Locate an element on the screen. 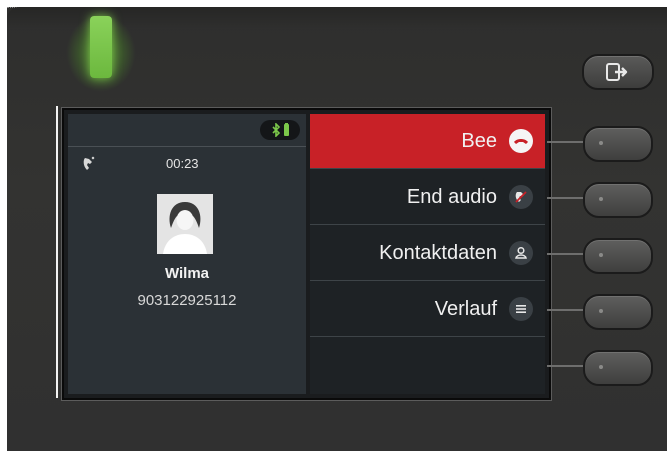 The image size is (667, 451). indicator-pill is located at coordinates (280, 130).